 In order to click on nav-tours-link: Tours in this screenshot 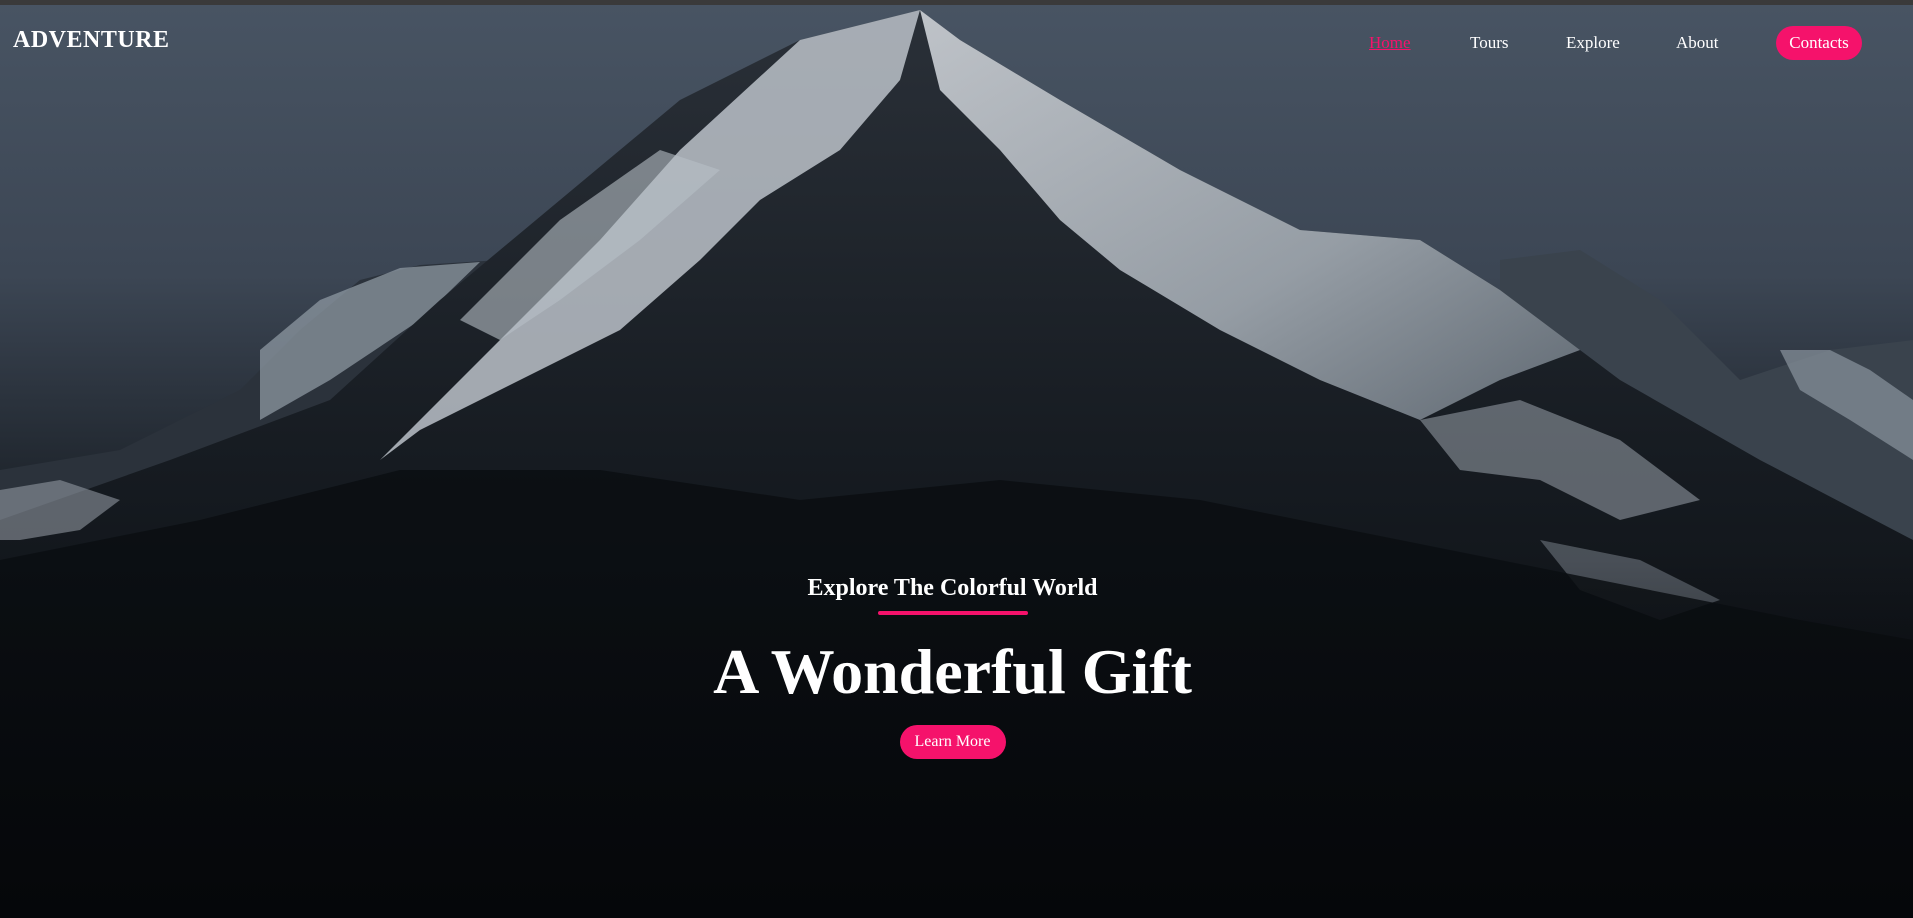, I will do `click(1489, 43)`.